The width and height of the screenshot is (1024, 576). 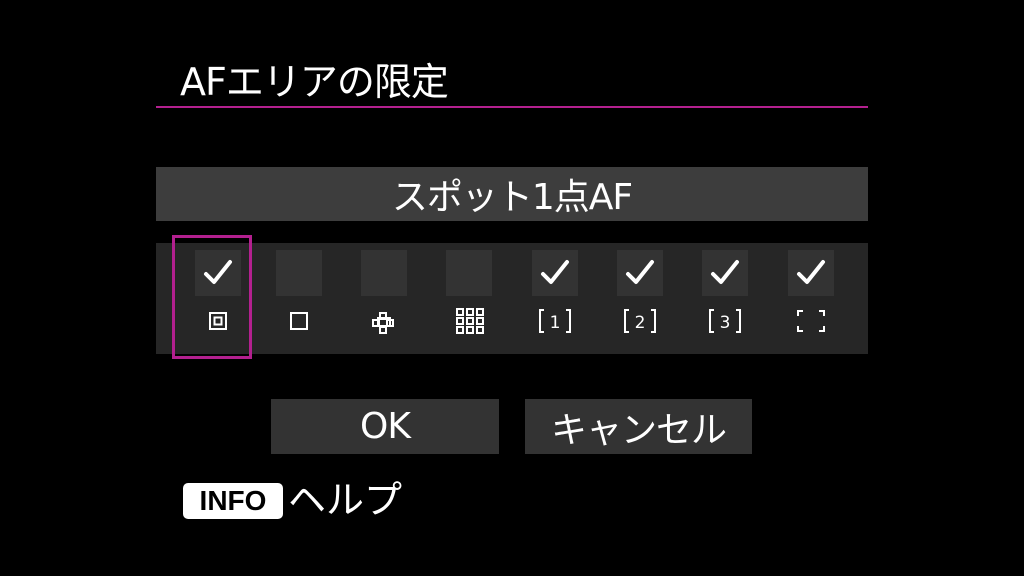 I want to click on current-mode-label: スポット1点AF, so click(x=512, y=194).